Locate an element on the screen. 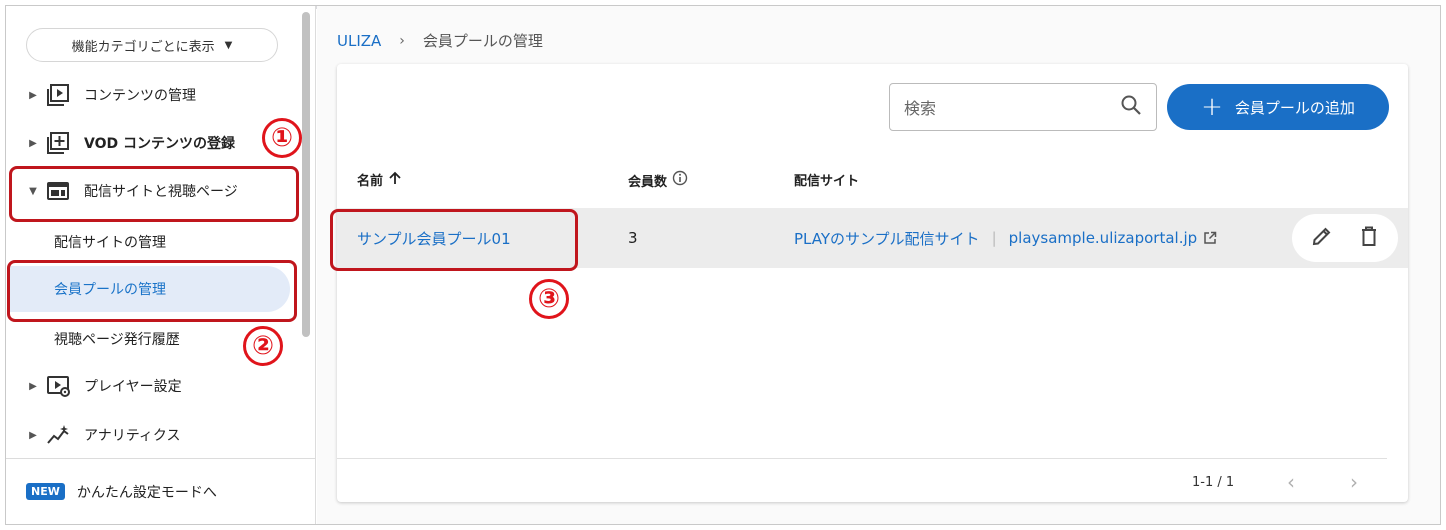 The height and width of the screenshot is (530, 1446). site-url-link: playsample.ulizaportal.jp is located at coordinates (1103, 238).